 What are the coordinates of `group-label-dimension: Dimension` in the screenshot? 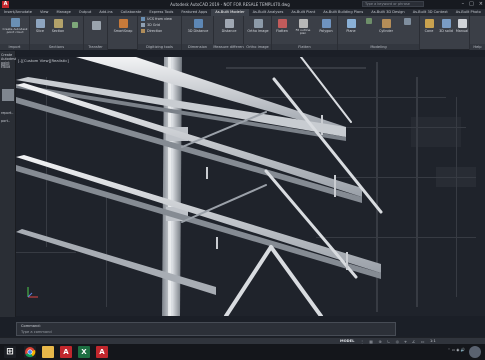 It's located at (197, 47).